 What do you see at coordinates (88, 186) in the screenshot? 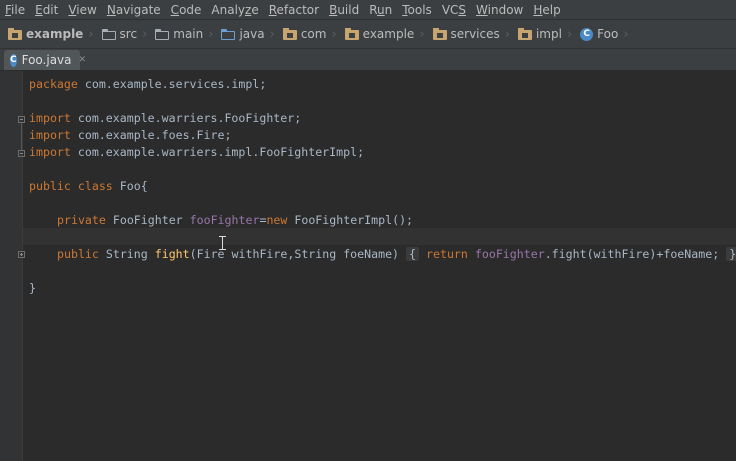
I see `code-line-class-declaration: public class Foo{` at bounding box center [88, 186].